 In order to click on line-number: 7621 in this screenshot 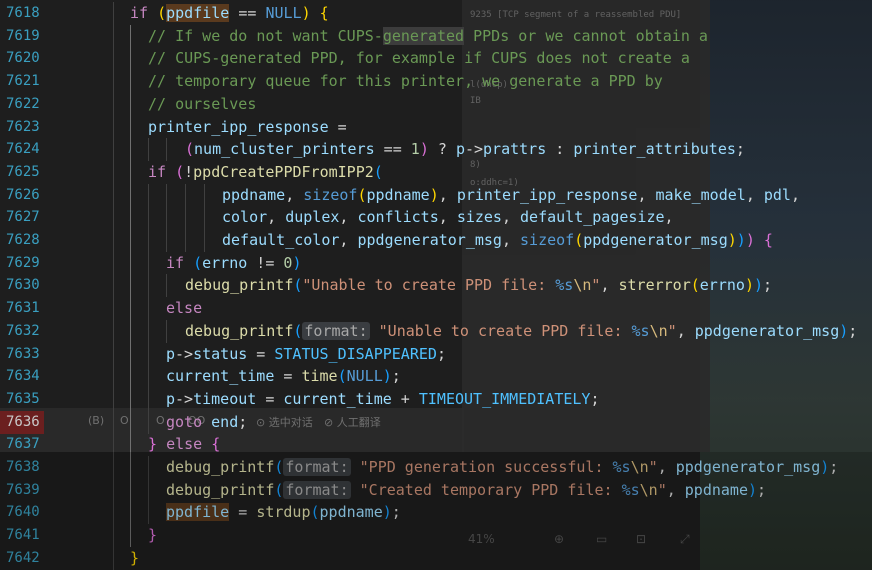, I will do `click(23, 81)`.